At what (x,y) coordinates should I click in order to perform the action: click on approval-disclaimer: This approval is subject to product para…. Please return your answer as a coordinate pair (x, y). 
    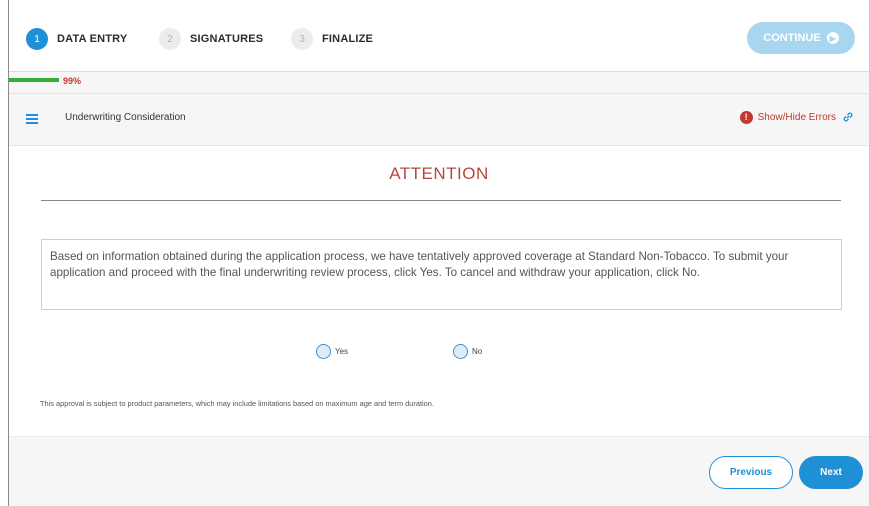
    Looking at the image, I should click on (237, 403).